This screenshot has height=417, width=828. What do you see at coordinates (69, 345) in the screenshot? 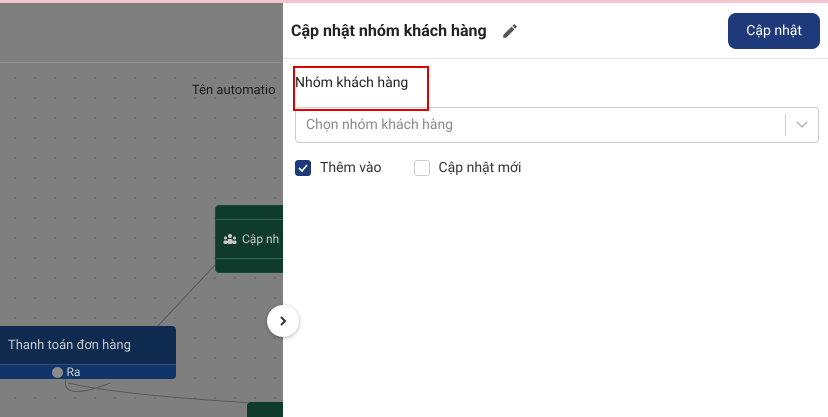
I see `node-title: Thanh toán đơn hàng` at bounding box center [69, 345].